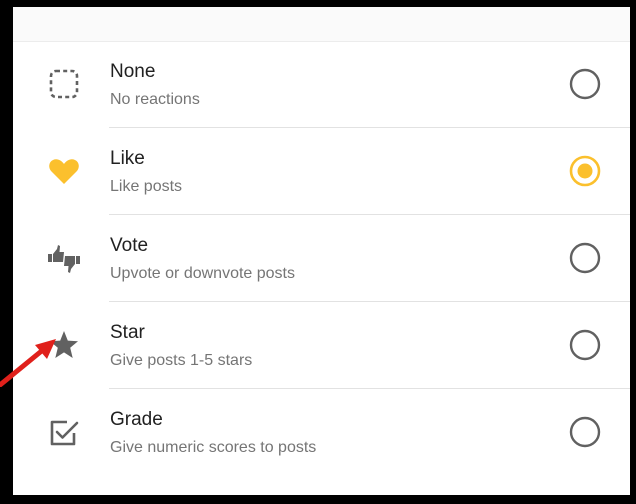 The height and width of the screenshot is (504, 636). Describe the element at coordinates (585, 345) in the screenshot. I see `radio-button-star` at that location.